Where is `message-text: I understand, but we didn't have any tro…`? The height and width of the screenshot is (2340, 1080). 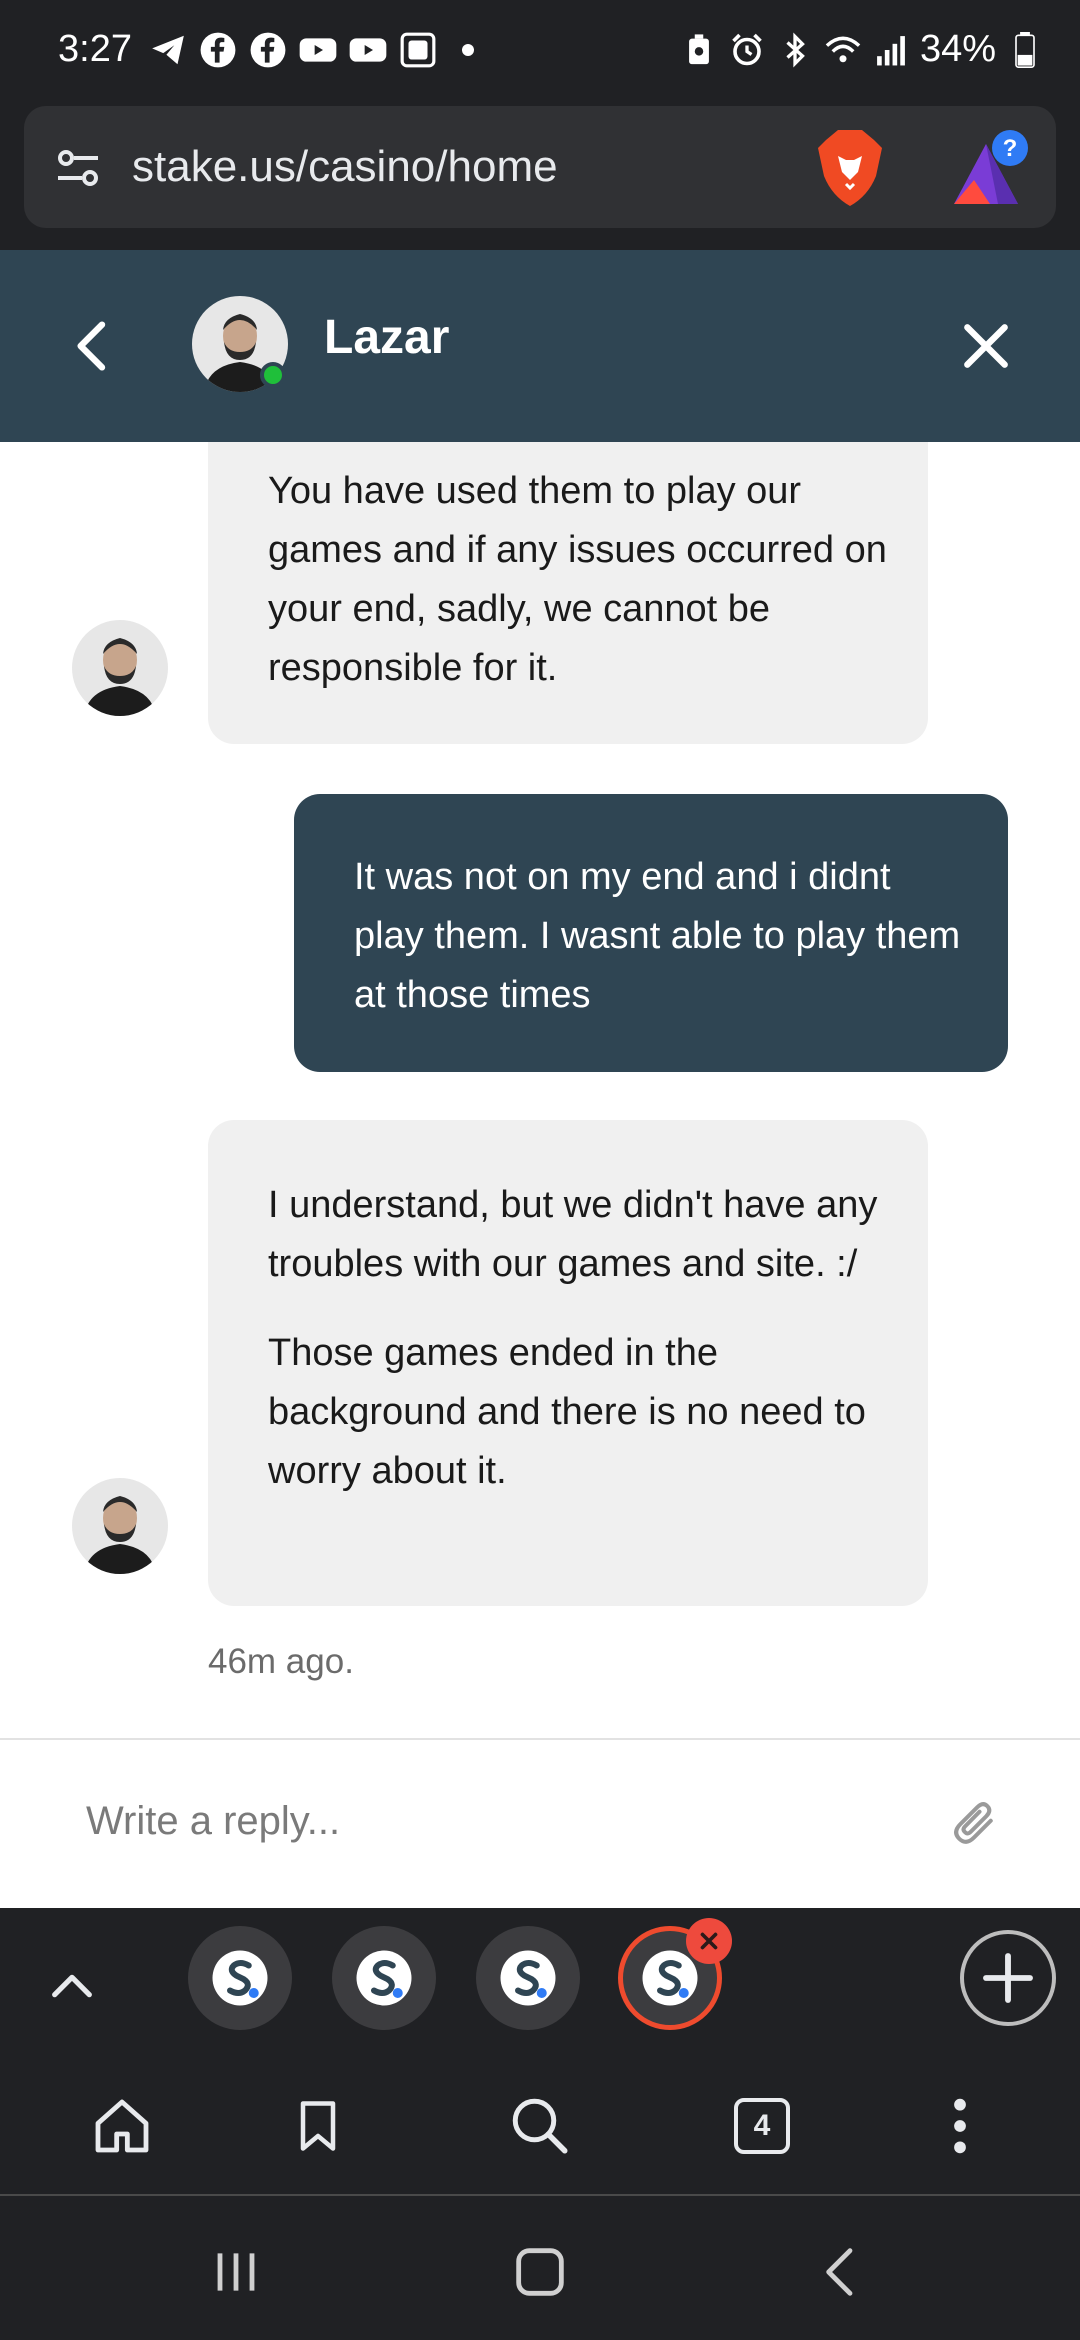 message-text: I understand, but we didn't have any tro… is located at coordinates (573, 1234).